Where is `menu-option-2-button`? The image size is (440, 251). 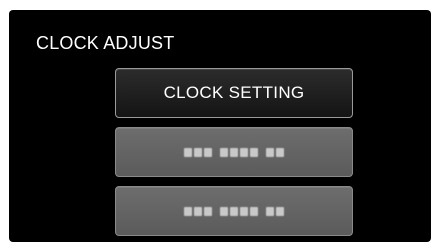
menu-option-2-button is located at coordinates (234, 152).